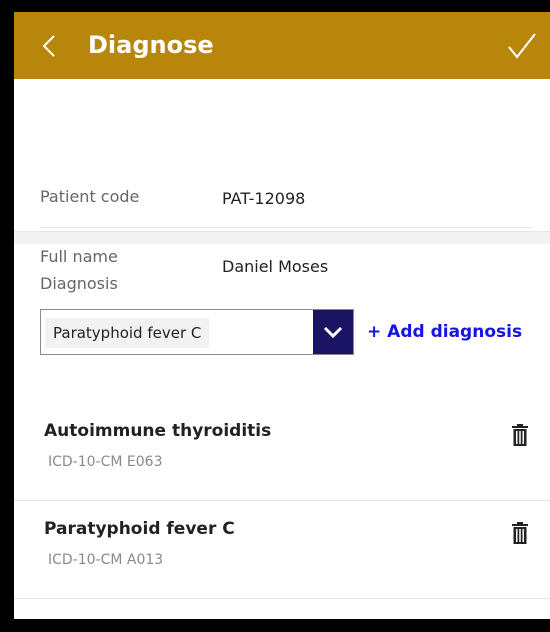 This screenshot has width=550, height=632. Describe the element at coordinates (282, 237) in the screenshot. I see `section-divider` at that location.